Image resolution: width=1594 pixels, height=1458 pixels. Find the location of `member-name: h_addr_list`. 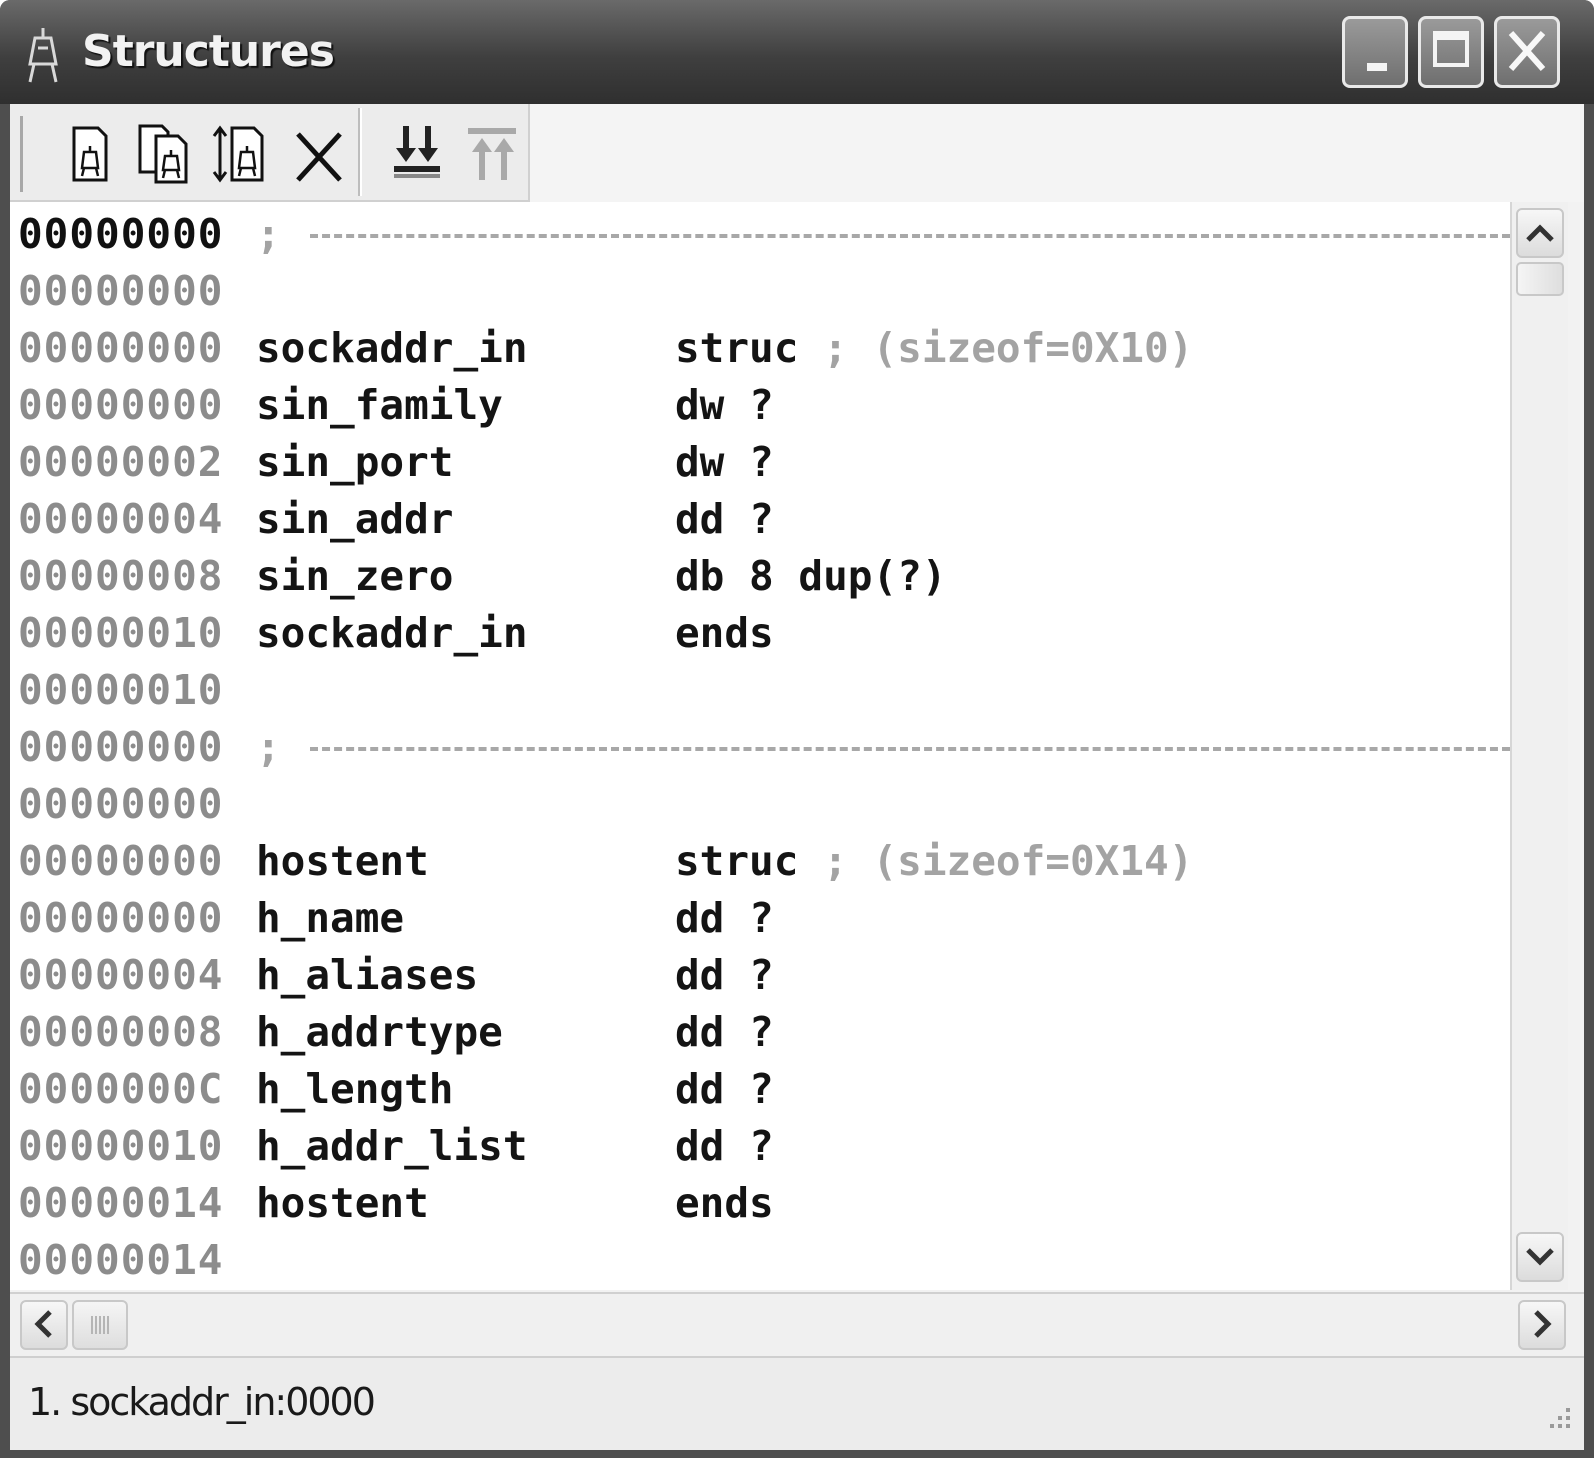

member-name: h_addr_list is located at coordinates (392, 1146).